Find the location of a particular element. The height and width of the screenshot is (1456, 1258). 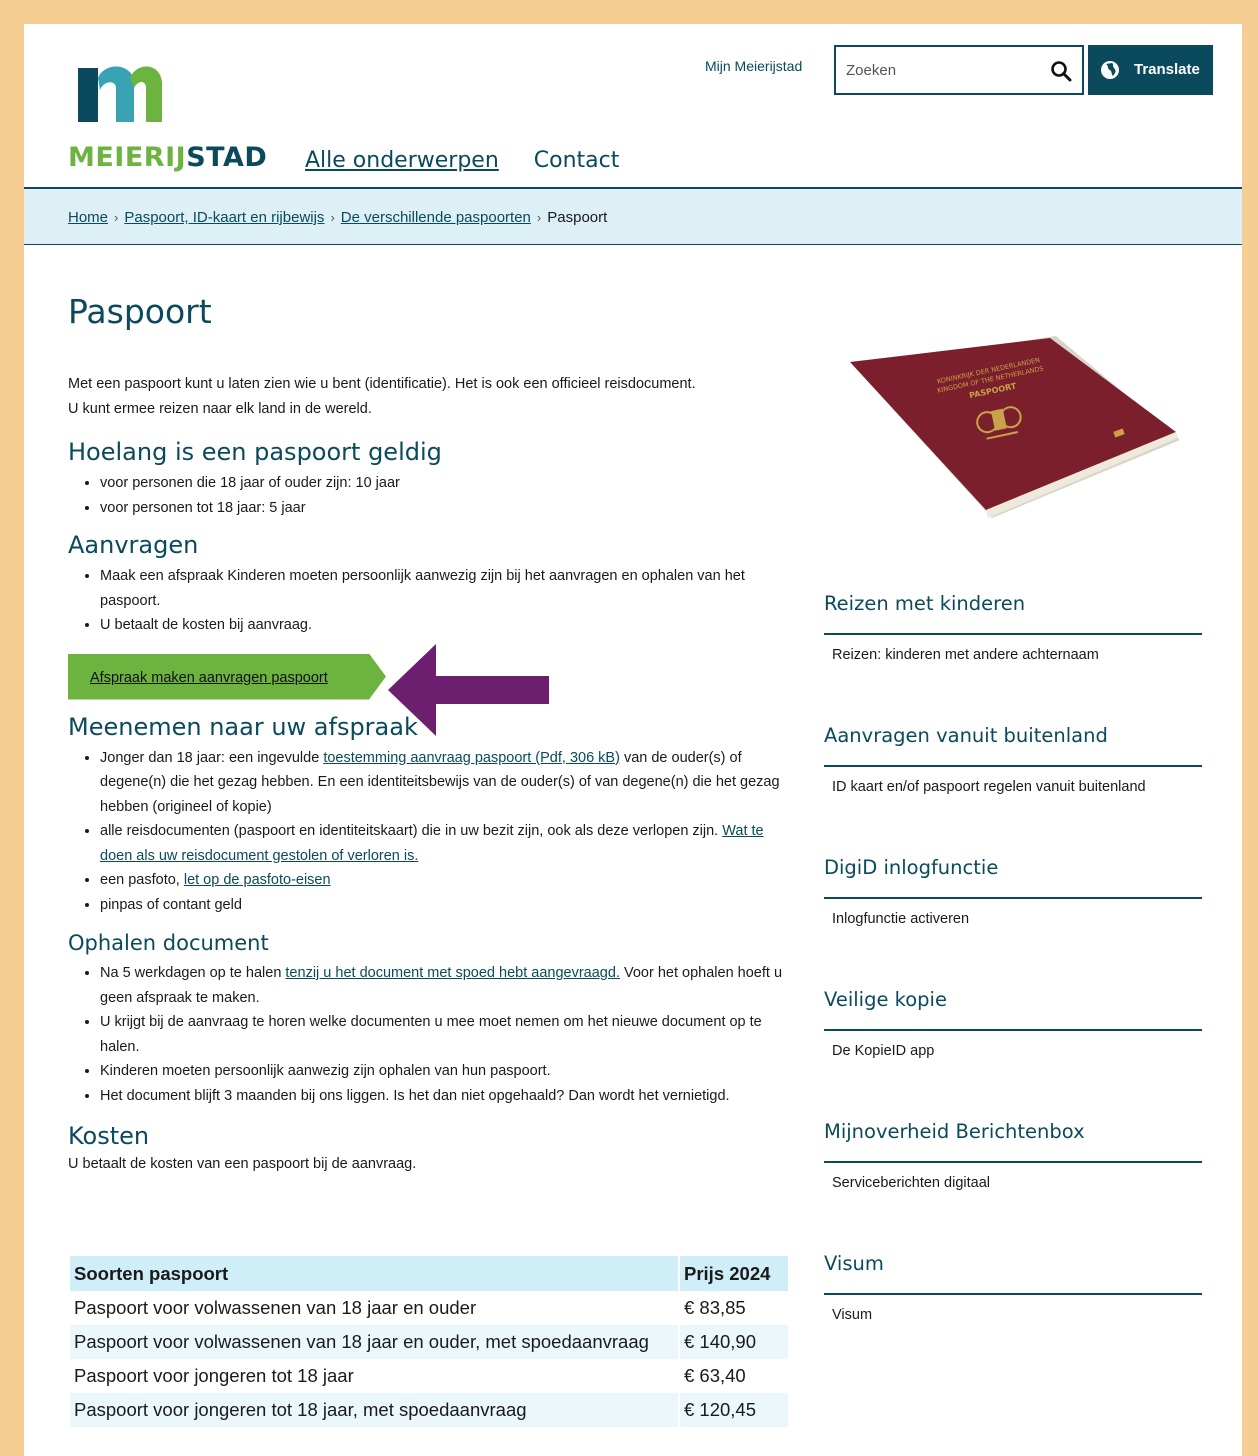

afspraak-cta-button: Afspraak maken aanvragen paspoort is located at coordinates (227, 676).